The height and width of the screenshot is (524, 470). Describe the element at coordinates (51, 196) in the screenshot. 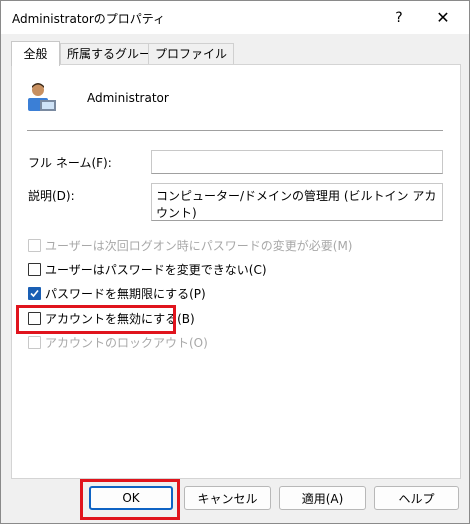

I see `description-label: 説明(D):` at that location.